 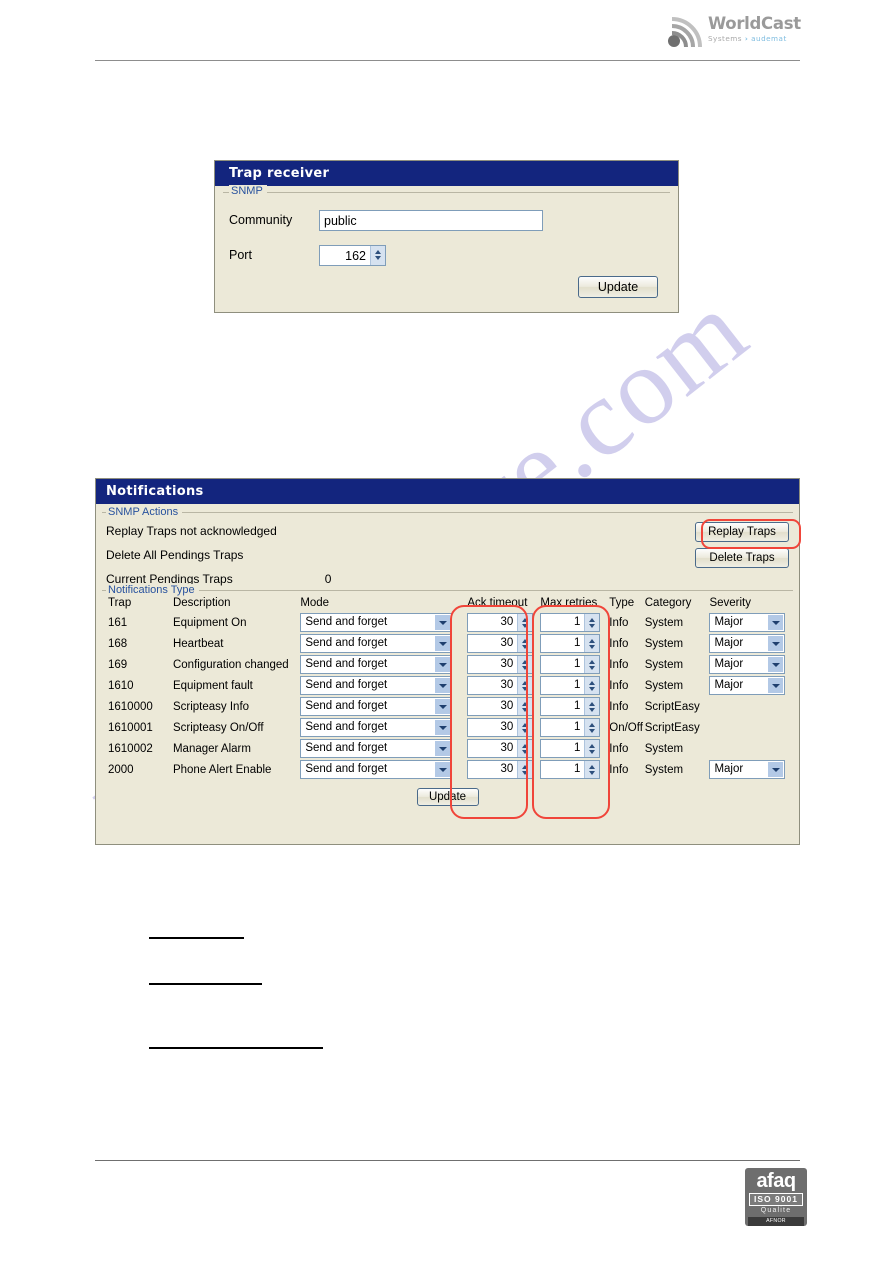 What do you see at coordinates (377, 255) in the screenshot?
I see `port-stepper-buttons` at bounding box center [377, 255].